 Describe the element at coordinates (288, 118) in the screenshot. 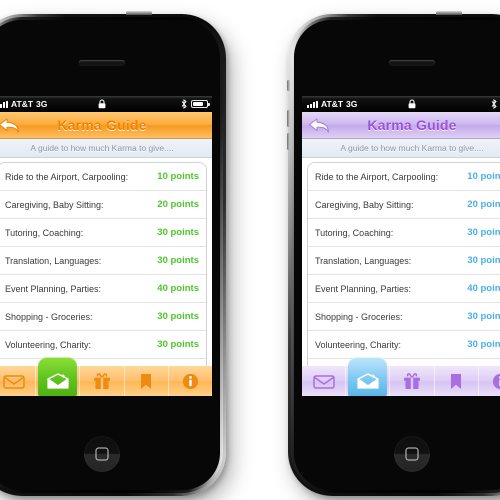

I see `volume-up-button` at that location.